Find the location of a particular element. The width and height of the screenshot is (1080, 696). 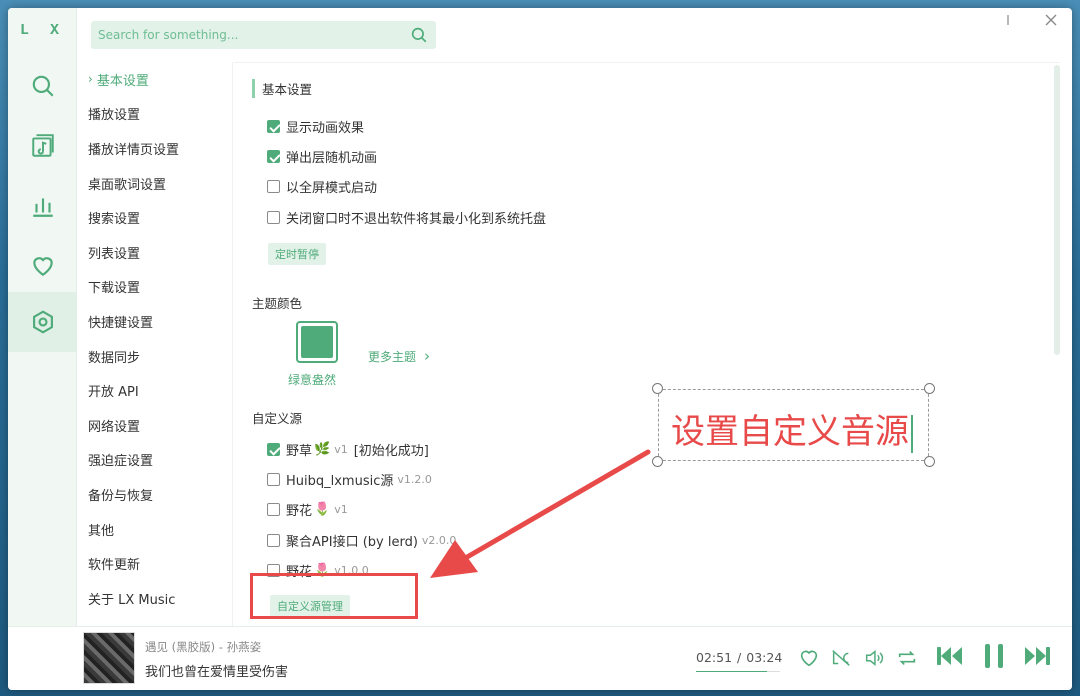

nav-rail: L X is located at coordinates (42, 317).